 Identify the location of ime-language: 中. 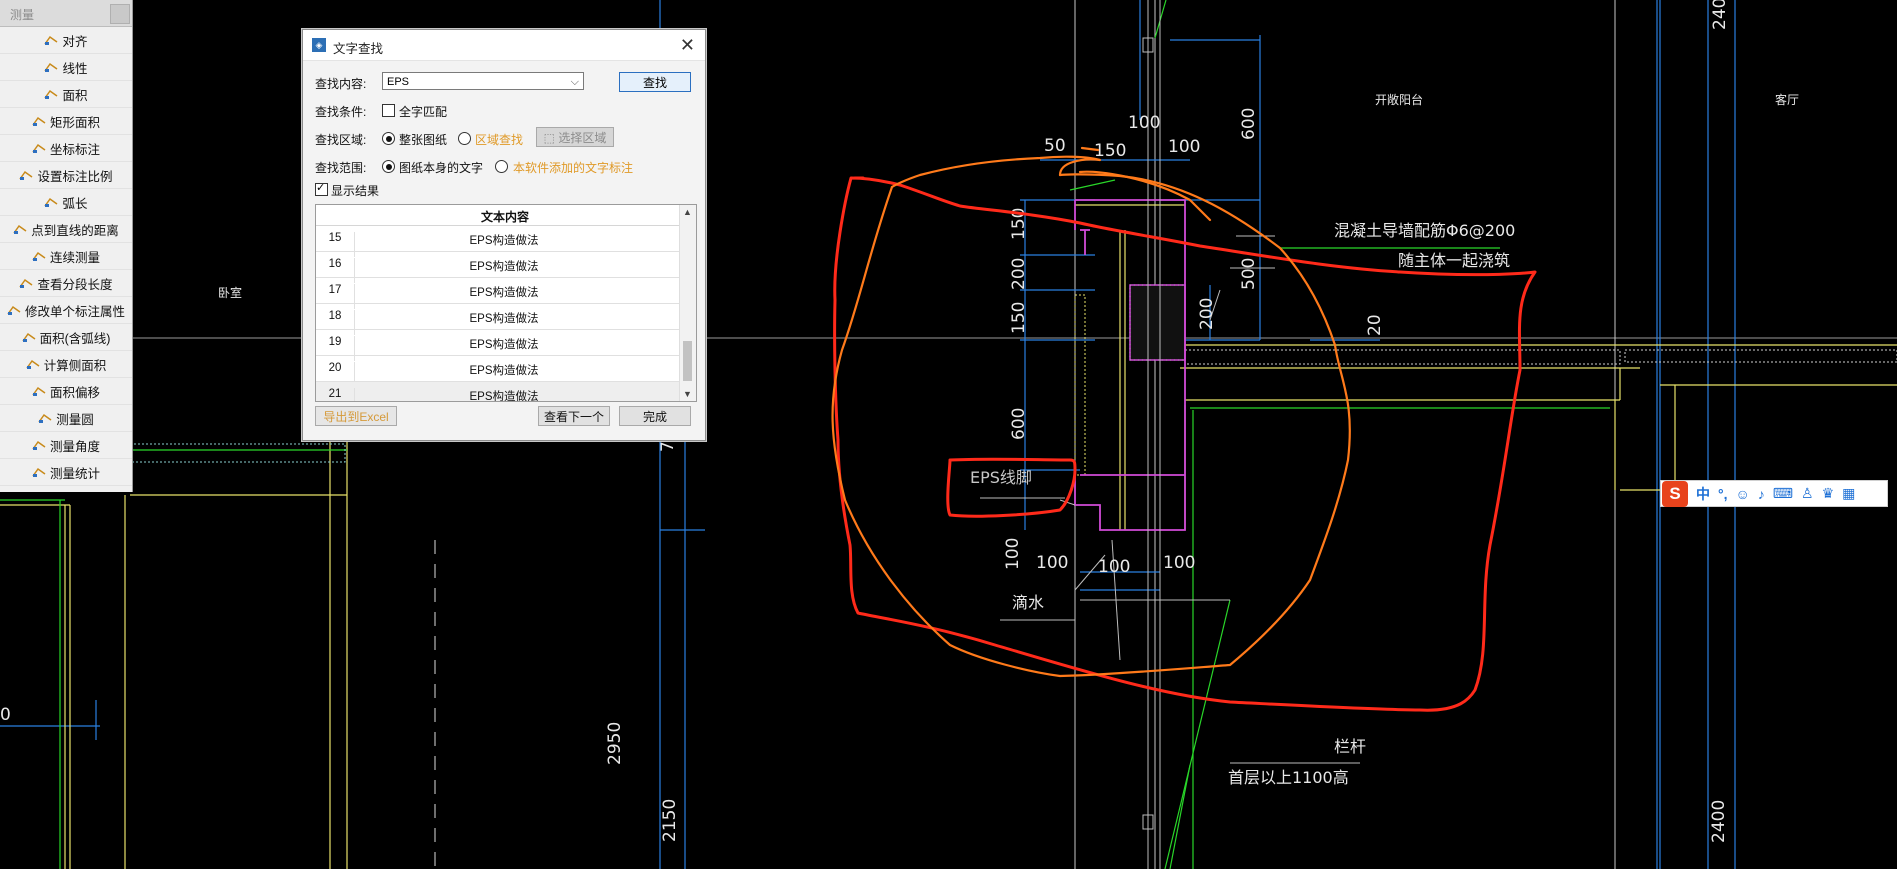
(1703, 494).